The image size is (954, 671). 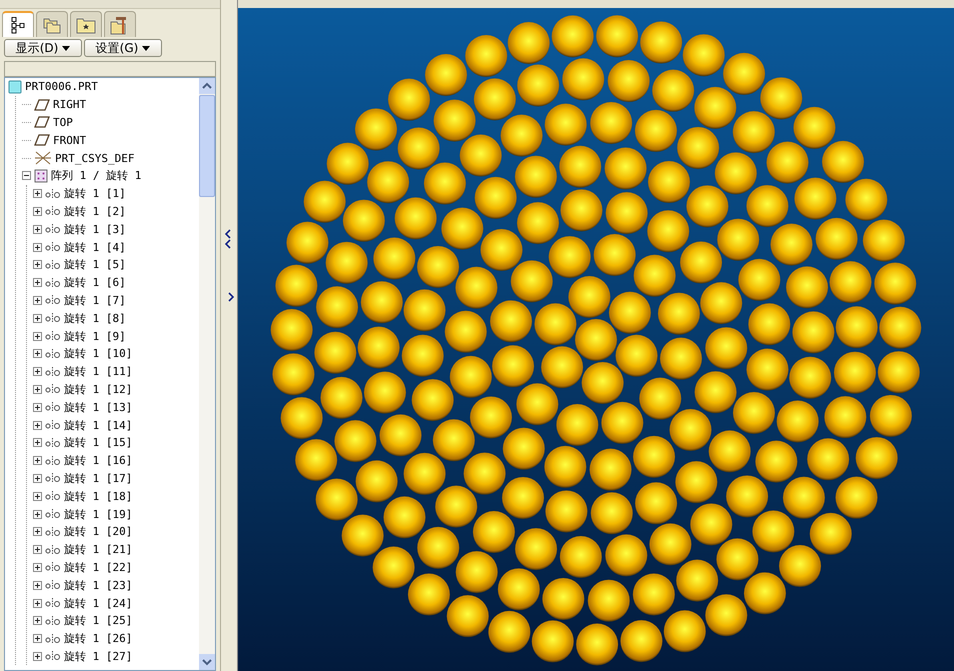 I want to click on tree-item: 旋转 1 [11], so click(x=98, y=372).